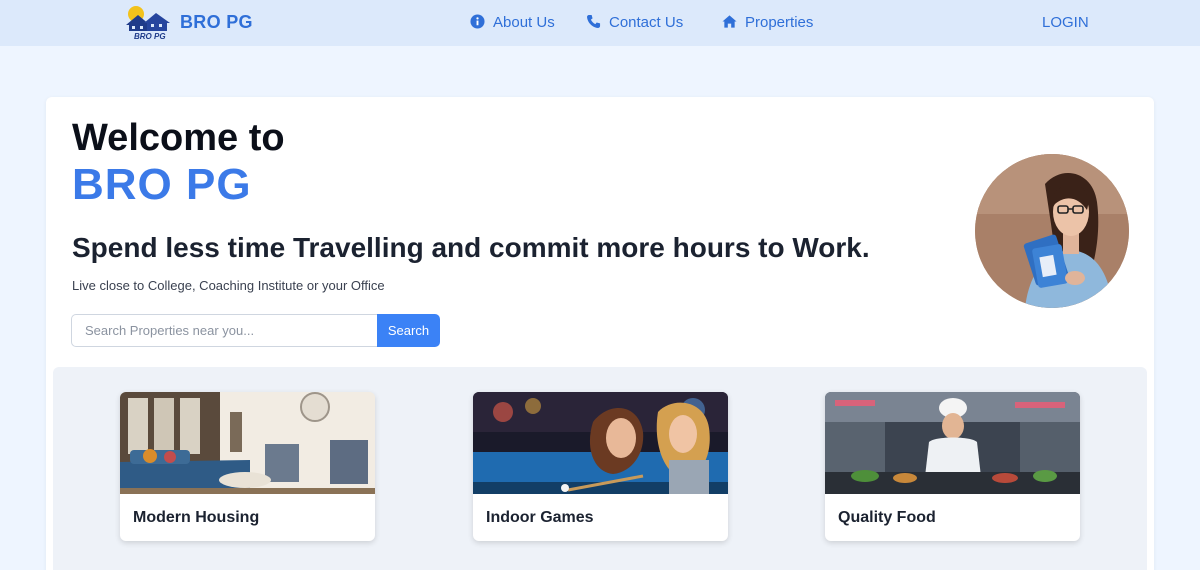  I want to click on nav-contact-us: Contact Us, so click(634, 22).